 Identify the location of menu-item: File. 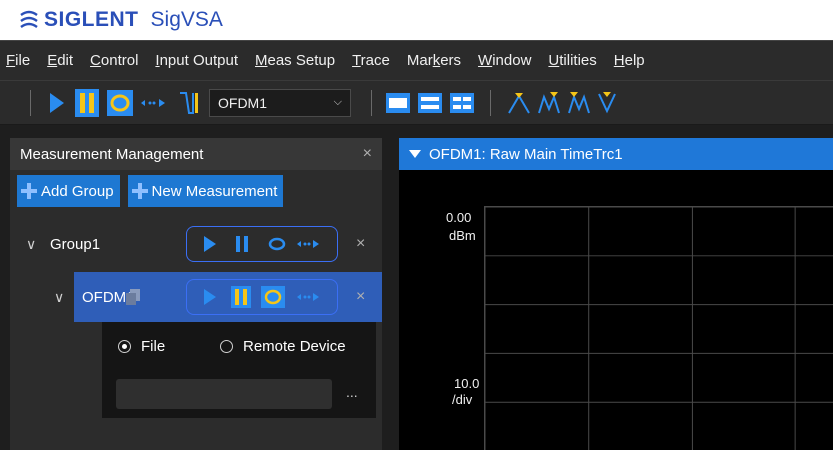
(18, 60).